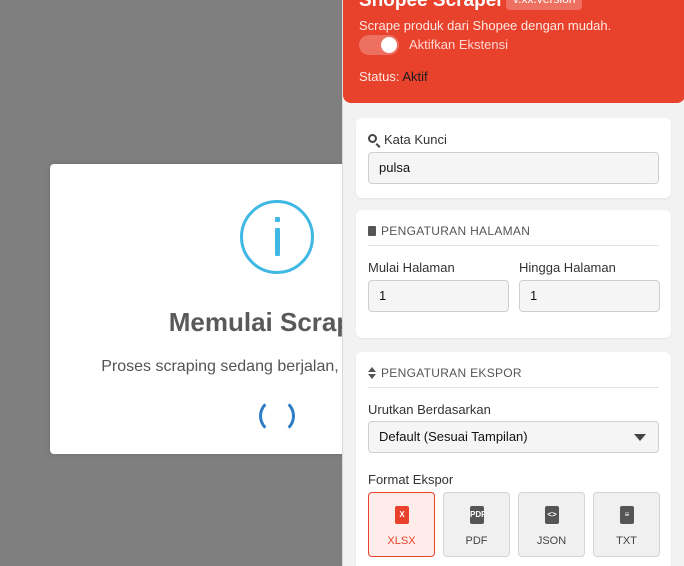 The height and width of the screenshot is (566, 684). Describe the element at coordinates (277, 237) in the screenshot. I see `info-icon` at that location.